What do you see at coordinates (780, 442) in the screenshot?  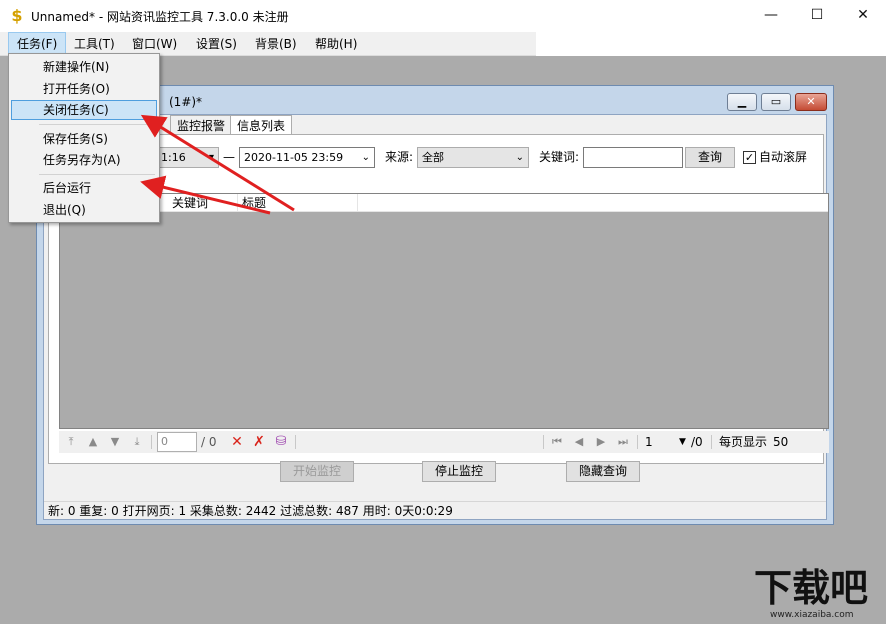 I see `per-page-value: 50` at bounding box center [780, 442].